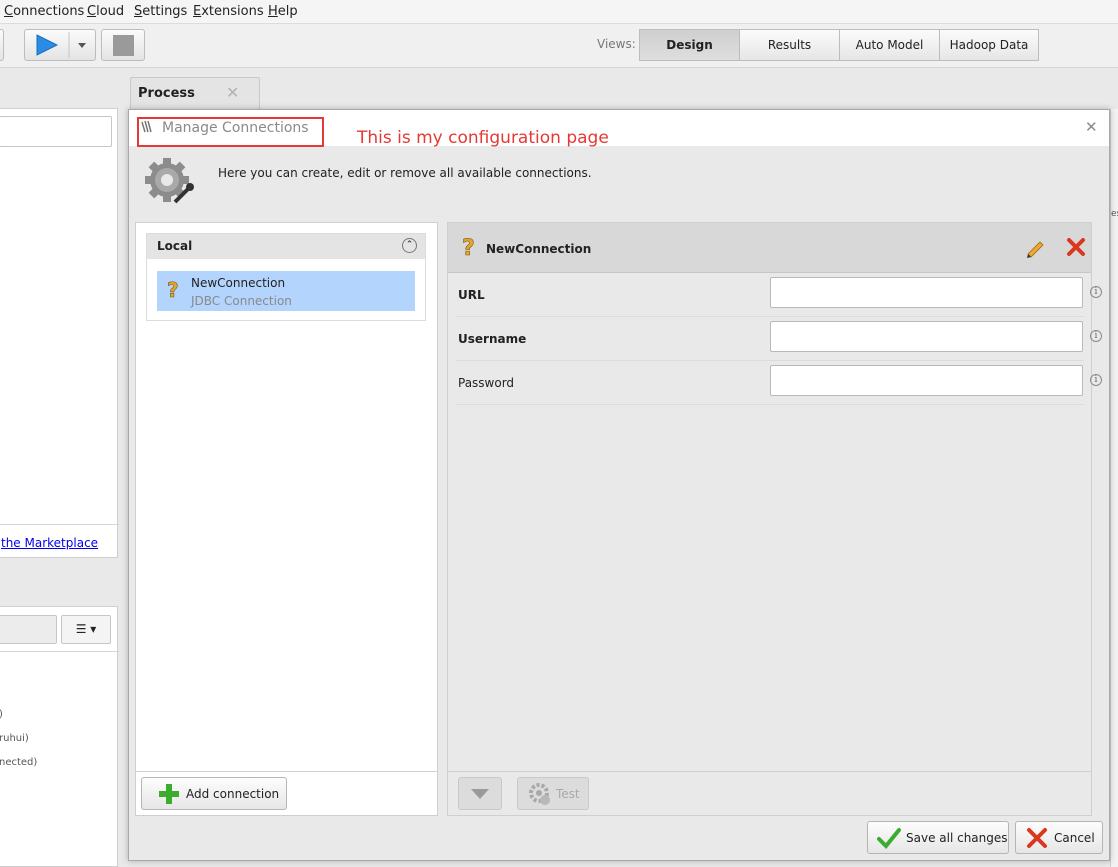 The image size is (1118, 867). Describe the element at coordinates (86, 629) in the screenshot. I see `operators-menu-button: ☰ ▾` at that location.